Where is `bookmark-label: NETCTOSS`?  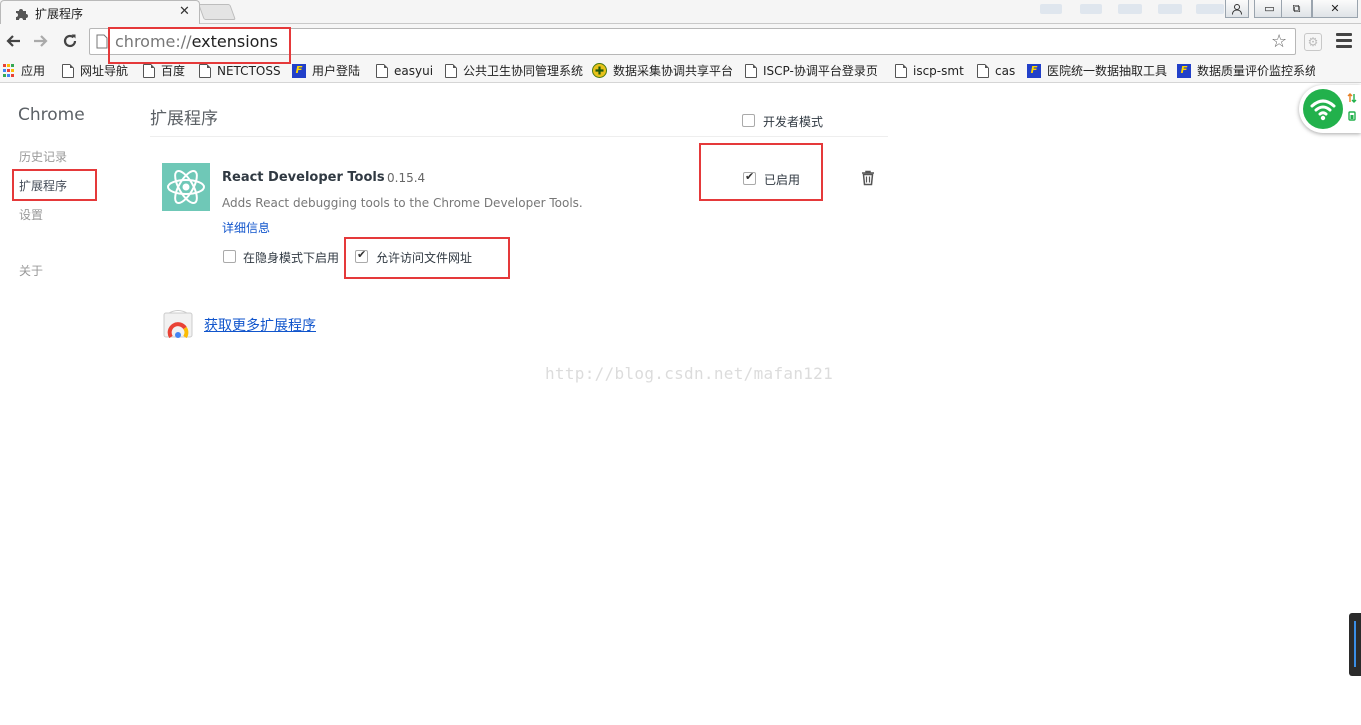
bookmark-label: NETCTOSS is located at coordinates (249, 70).